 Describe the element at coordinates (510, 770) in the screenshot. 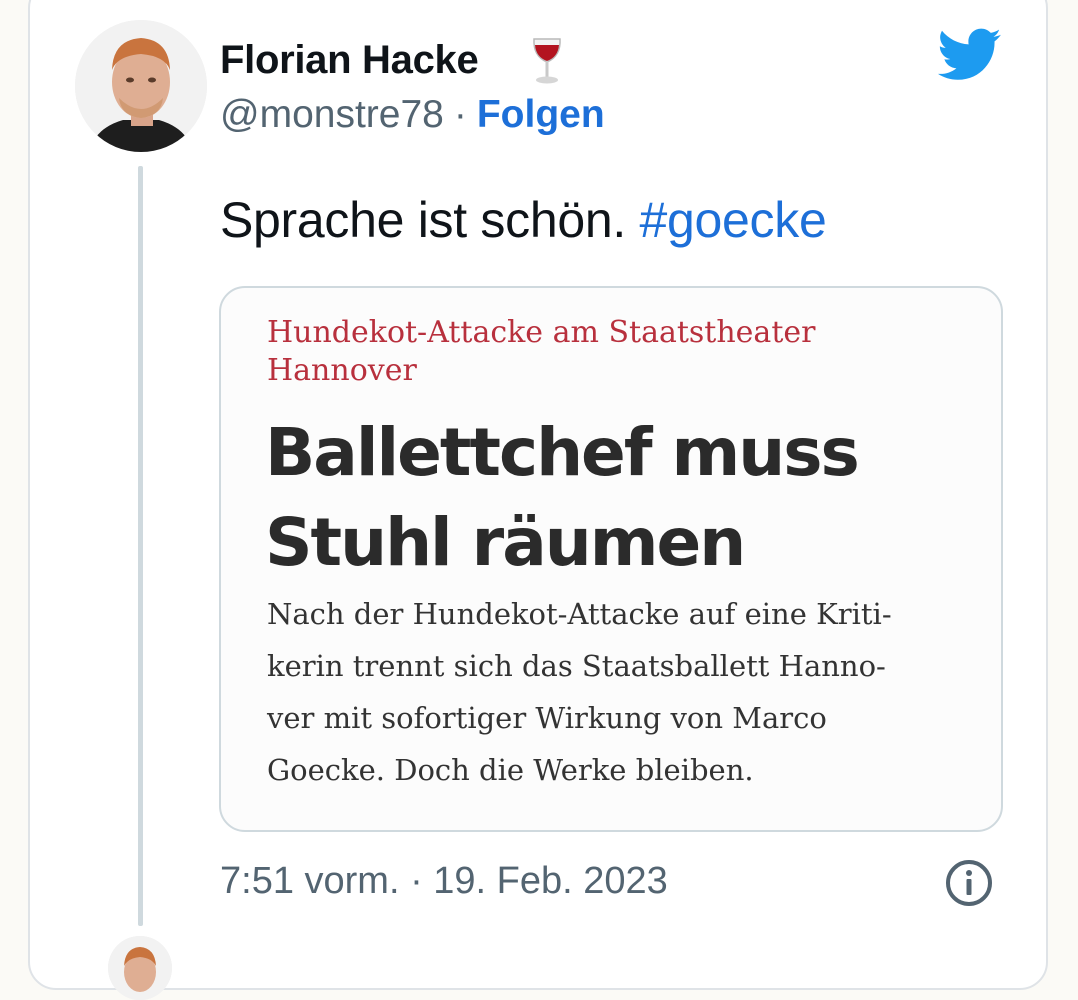

I see `teaser-line: Goecke. Doch die Werke bleiben.` at that location.